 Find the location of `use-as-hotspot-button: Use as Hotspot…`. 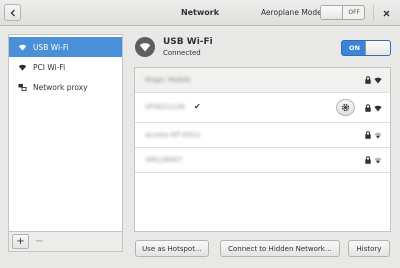

use-as-hotspot-button: Use as Hotspot… is located at coordinates (172, 248).